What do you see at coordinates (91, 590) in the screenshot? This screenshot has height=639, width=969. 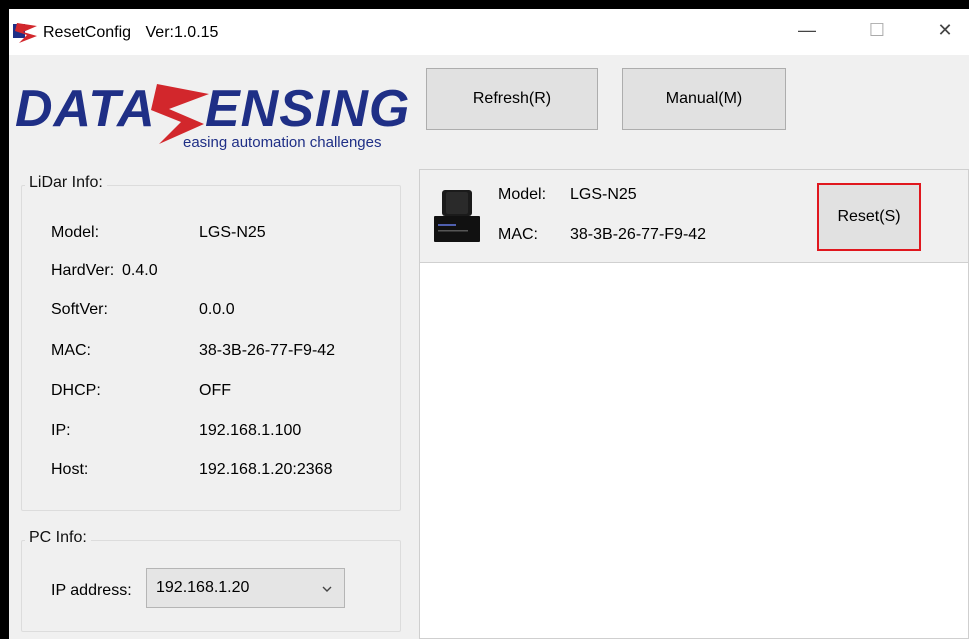 I see `ip-address-label: IP address:` at bounding box center [91, 590].